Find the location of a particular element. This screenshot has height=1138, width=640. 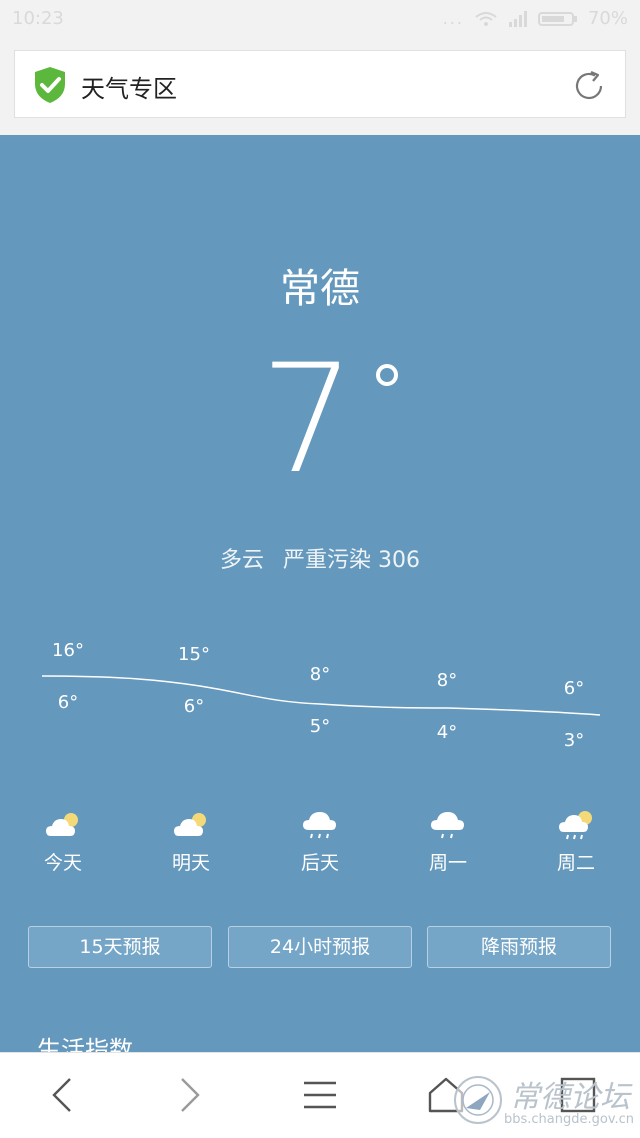

header-area: 天气专区 is located at coordinates (320, 85).